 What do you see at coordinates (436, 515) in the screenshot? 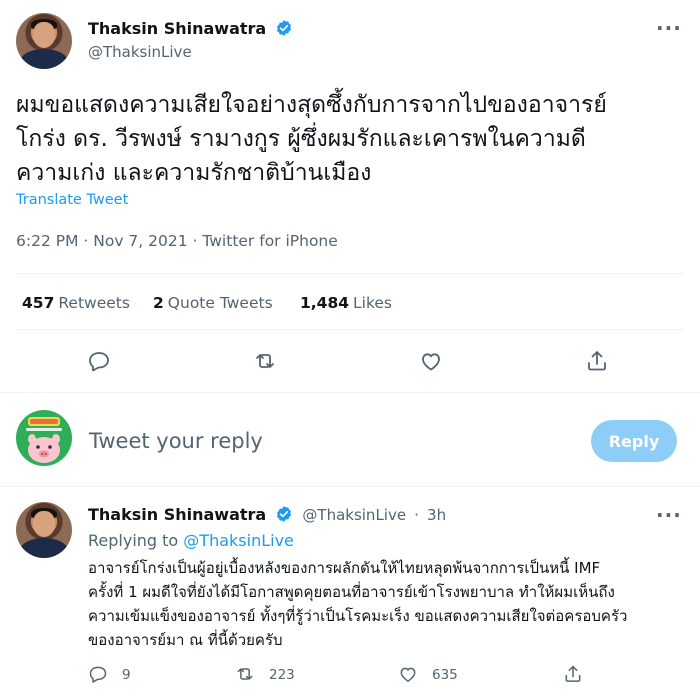
I see `reply-time: 3h` at bounding box center [436, 515].